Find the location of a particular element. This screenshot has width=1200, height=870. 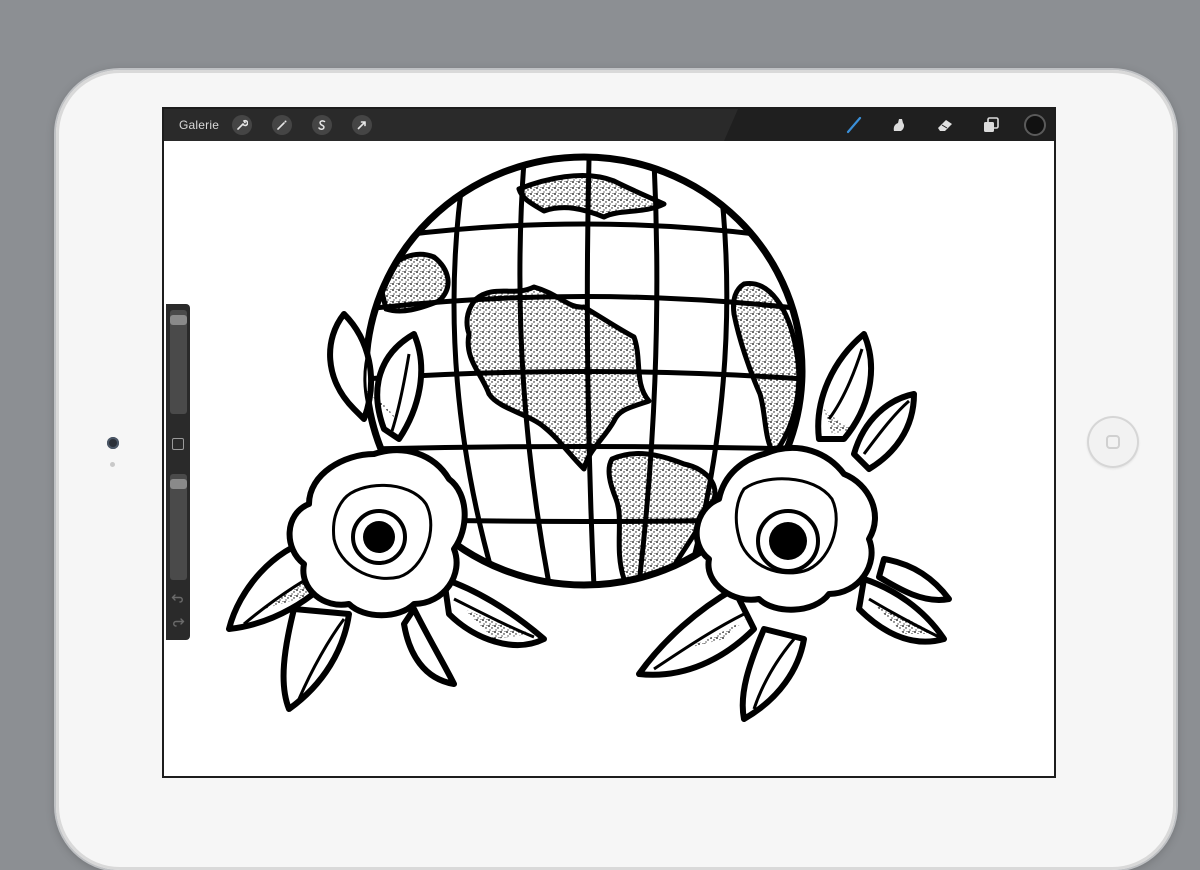

brush-size-handle is located at coordinates (178, 320).